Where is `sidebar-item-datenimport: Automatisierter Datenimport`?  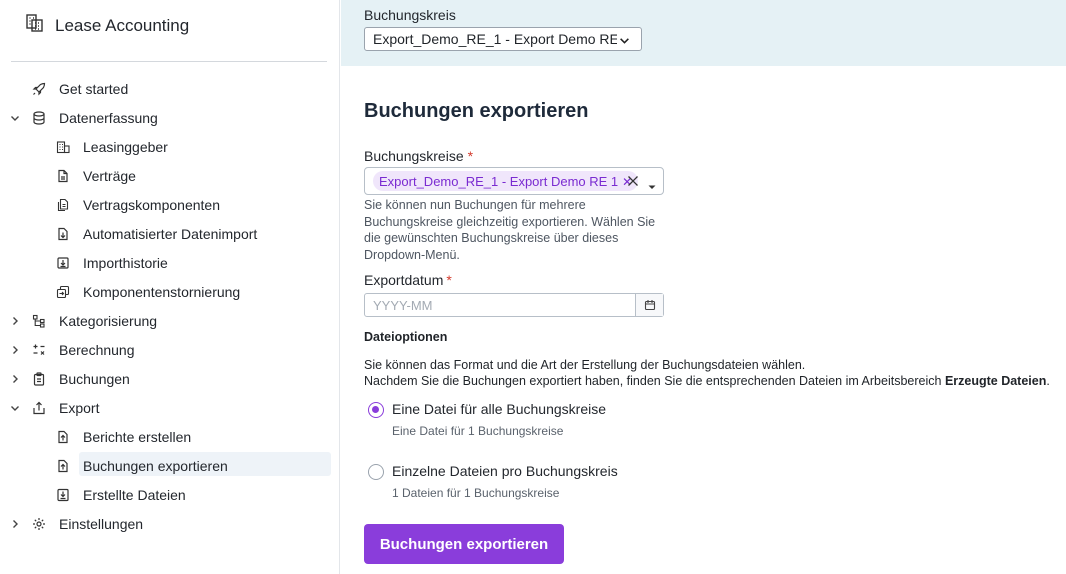
sidebar-item-datenimport: Automatisierter Datenimport is located at coordinates (170, 233).